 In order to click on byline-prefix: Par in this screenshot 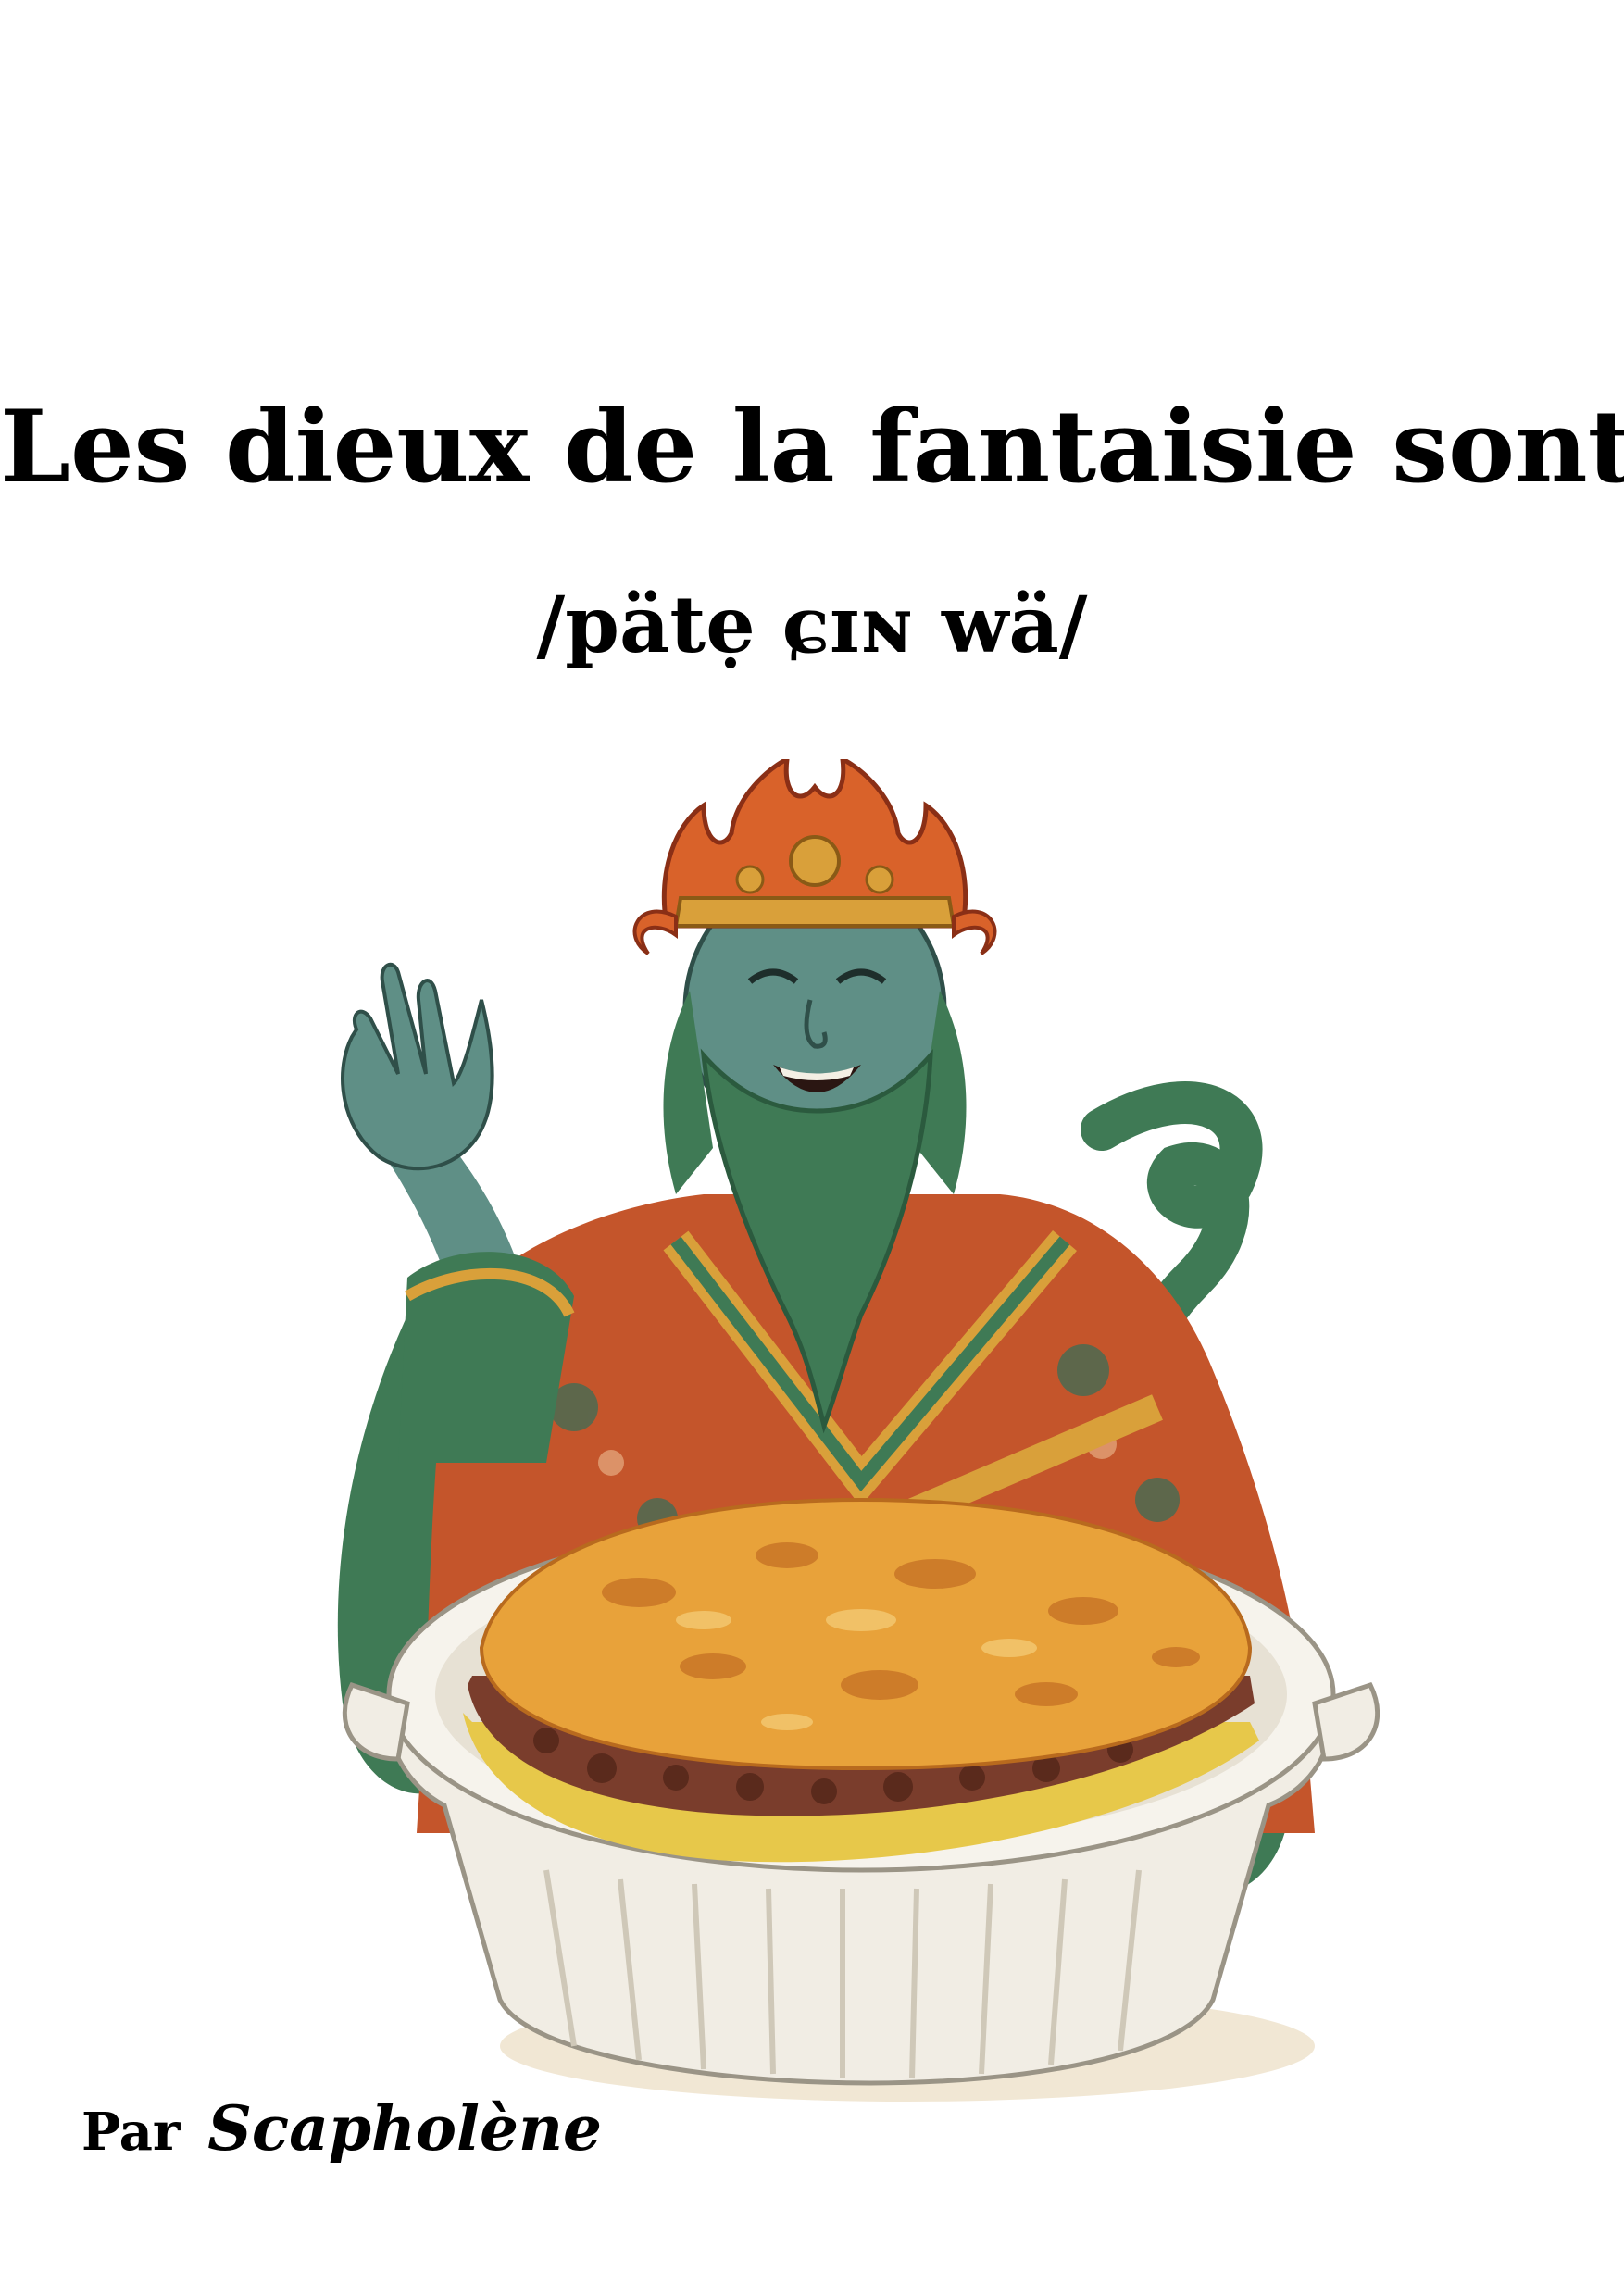, I will do `click(131, 2132)`.